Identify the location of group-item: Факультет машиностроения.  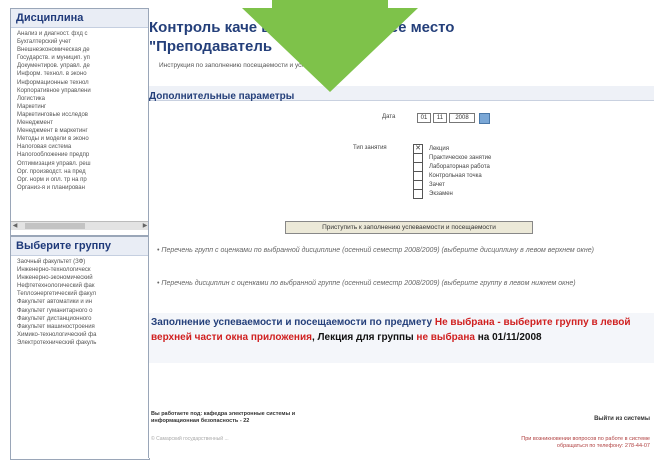
(80, 327).